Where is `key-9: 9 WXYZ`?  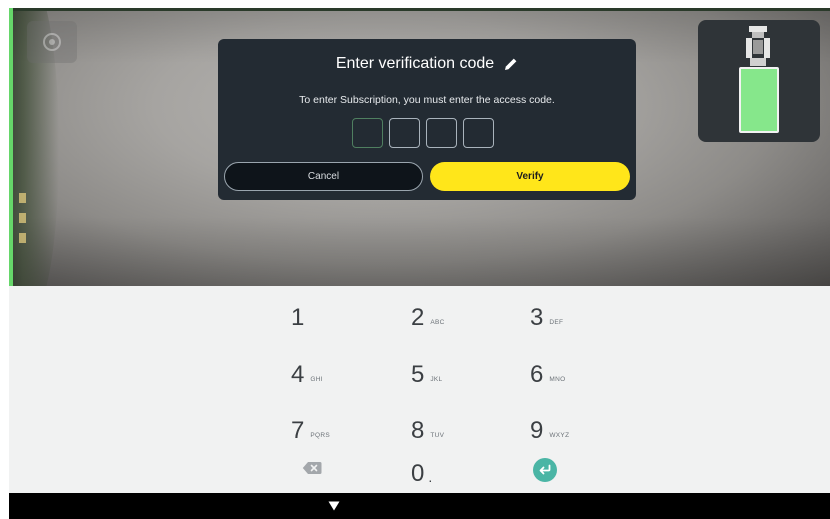 key-9: 9 WXYZ is located at coordinates (580, 431).